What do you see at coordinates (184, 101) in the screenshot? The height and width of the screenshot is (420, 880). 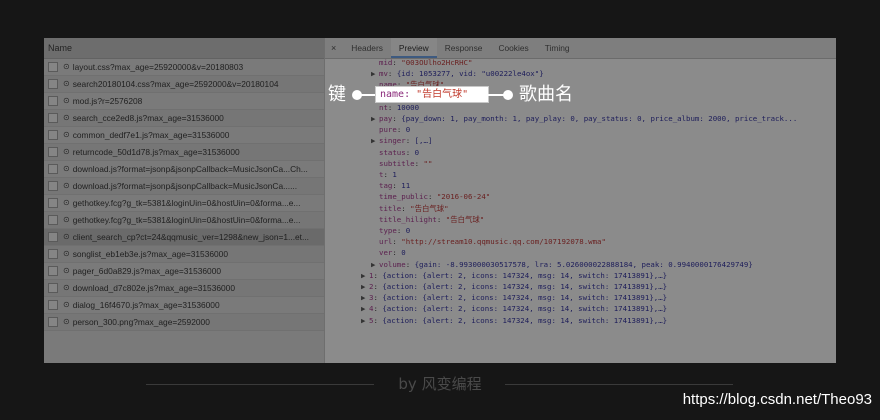 I see `request-row: ⊙ mod.js?r=2576208` at bounding box center [184, 101].